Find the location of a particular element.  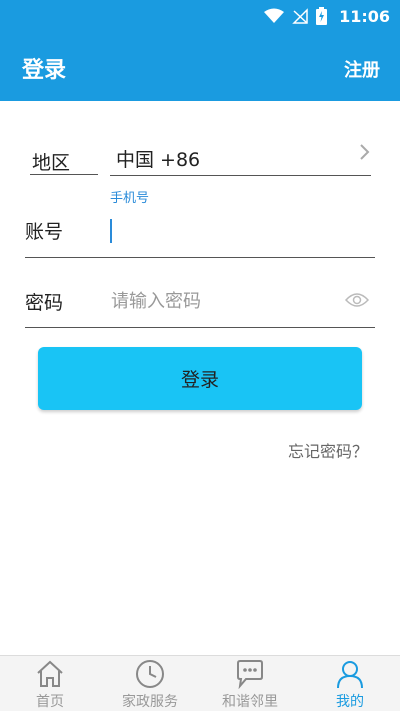

phone-hint: 手机号 is located at coordinates (130, 198).